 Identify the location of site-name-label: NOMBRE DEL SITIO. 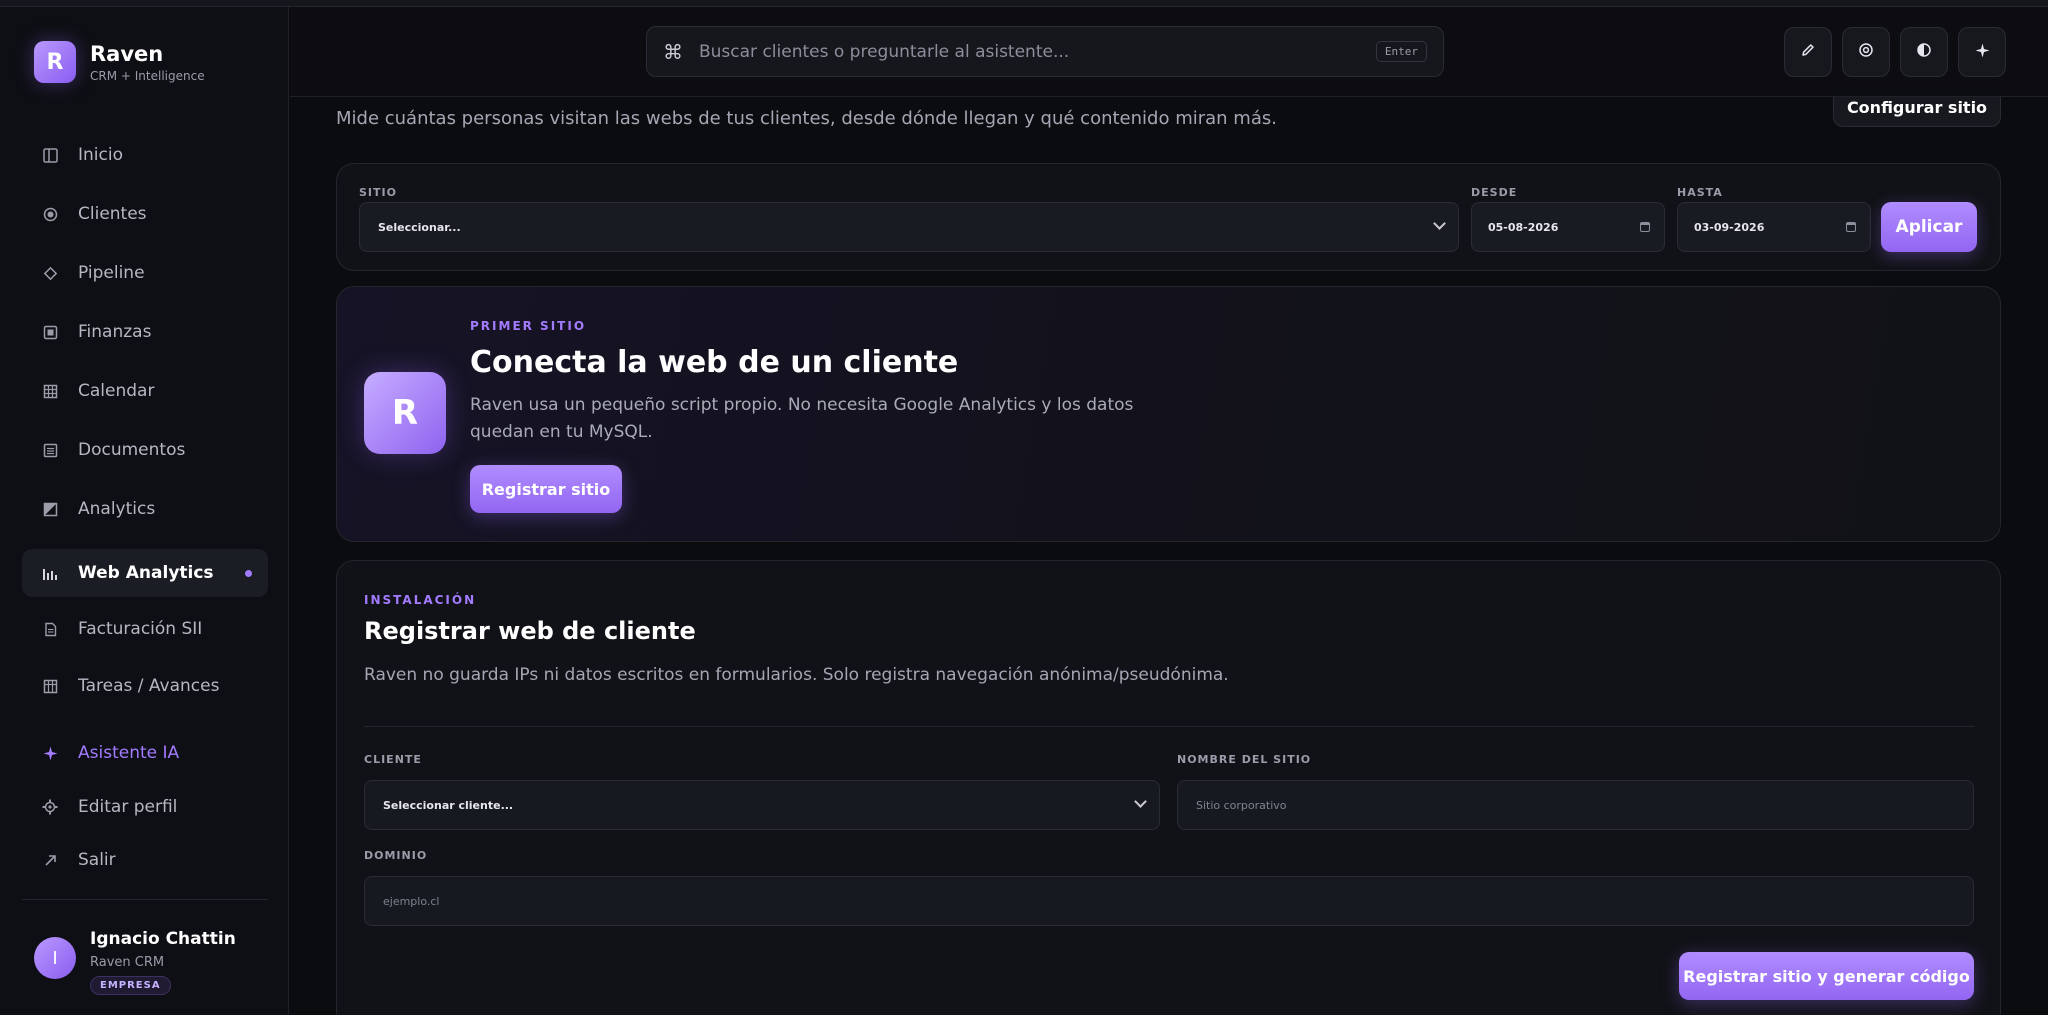
(1244, 759).